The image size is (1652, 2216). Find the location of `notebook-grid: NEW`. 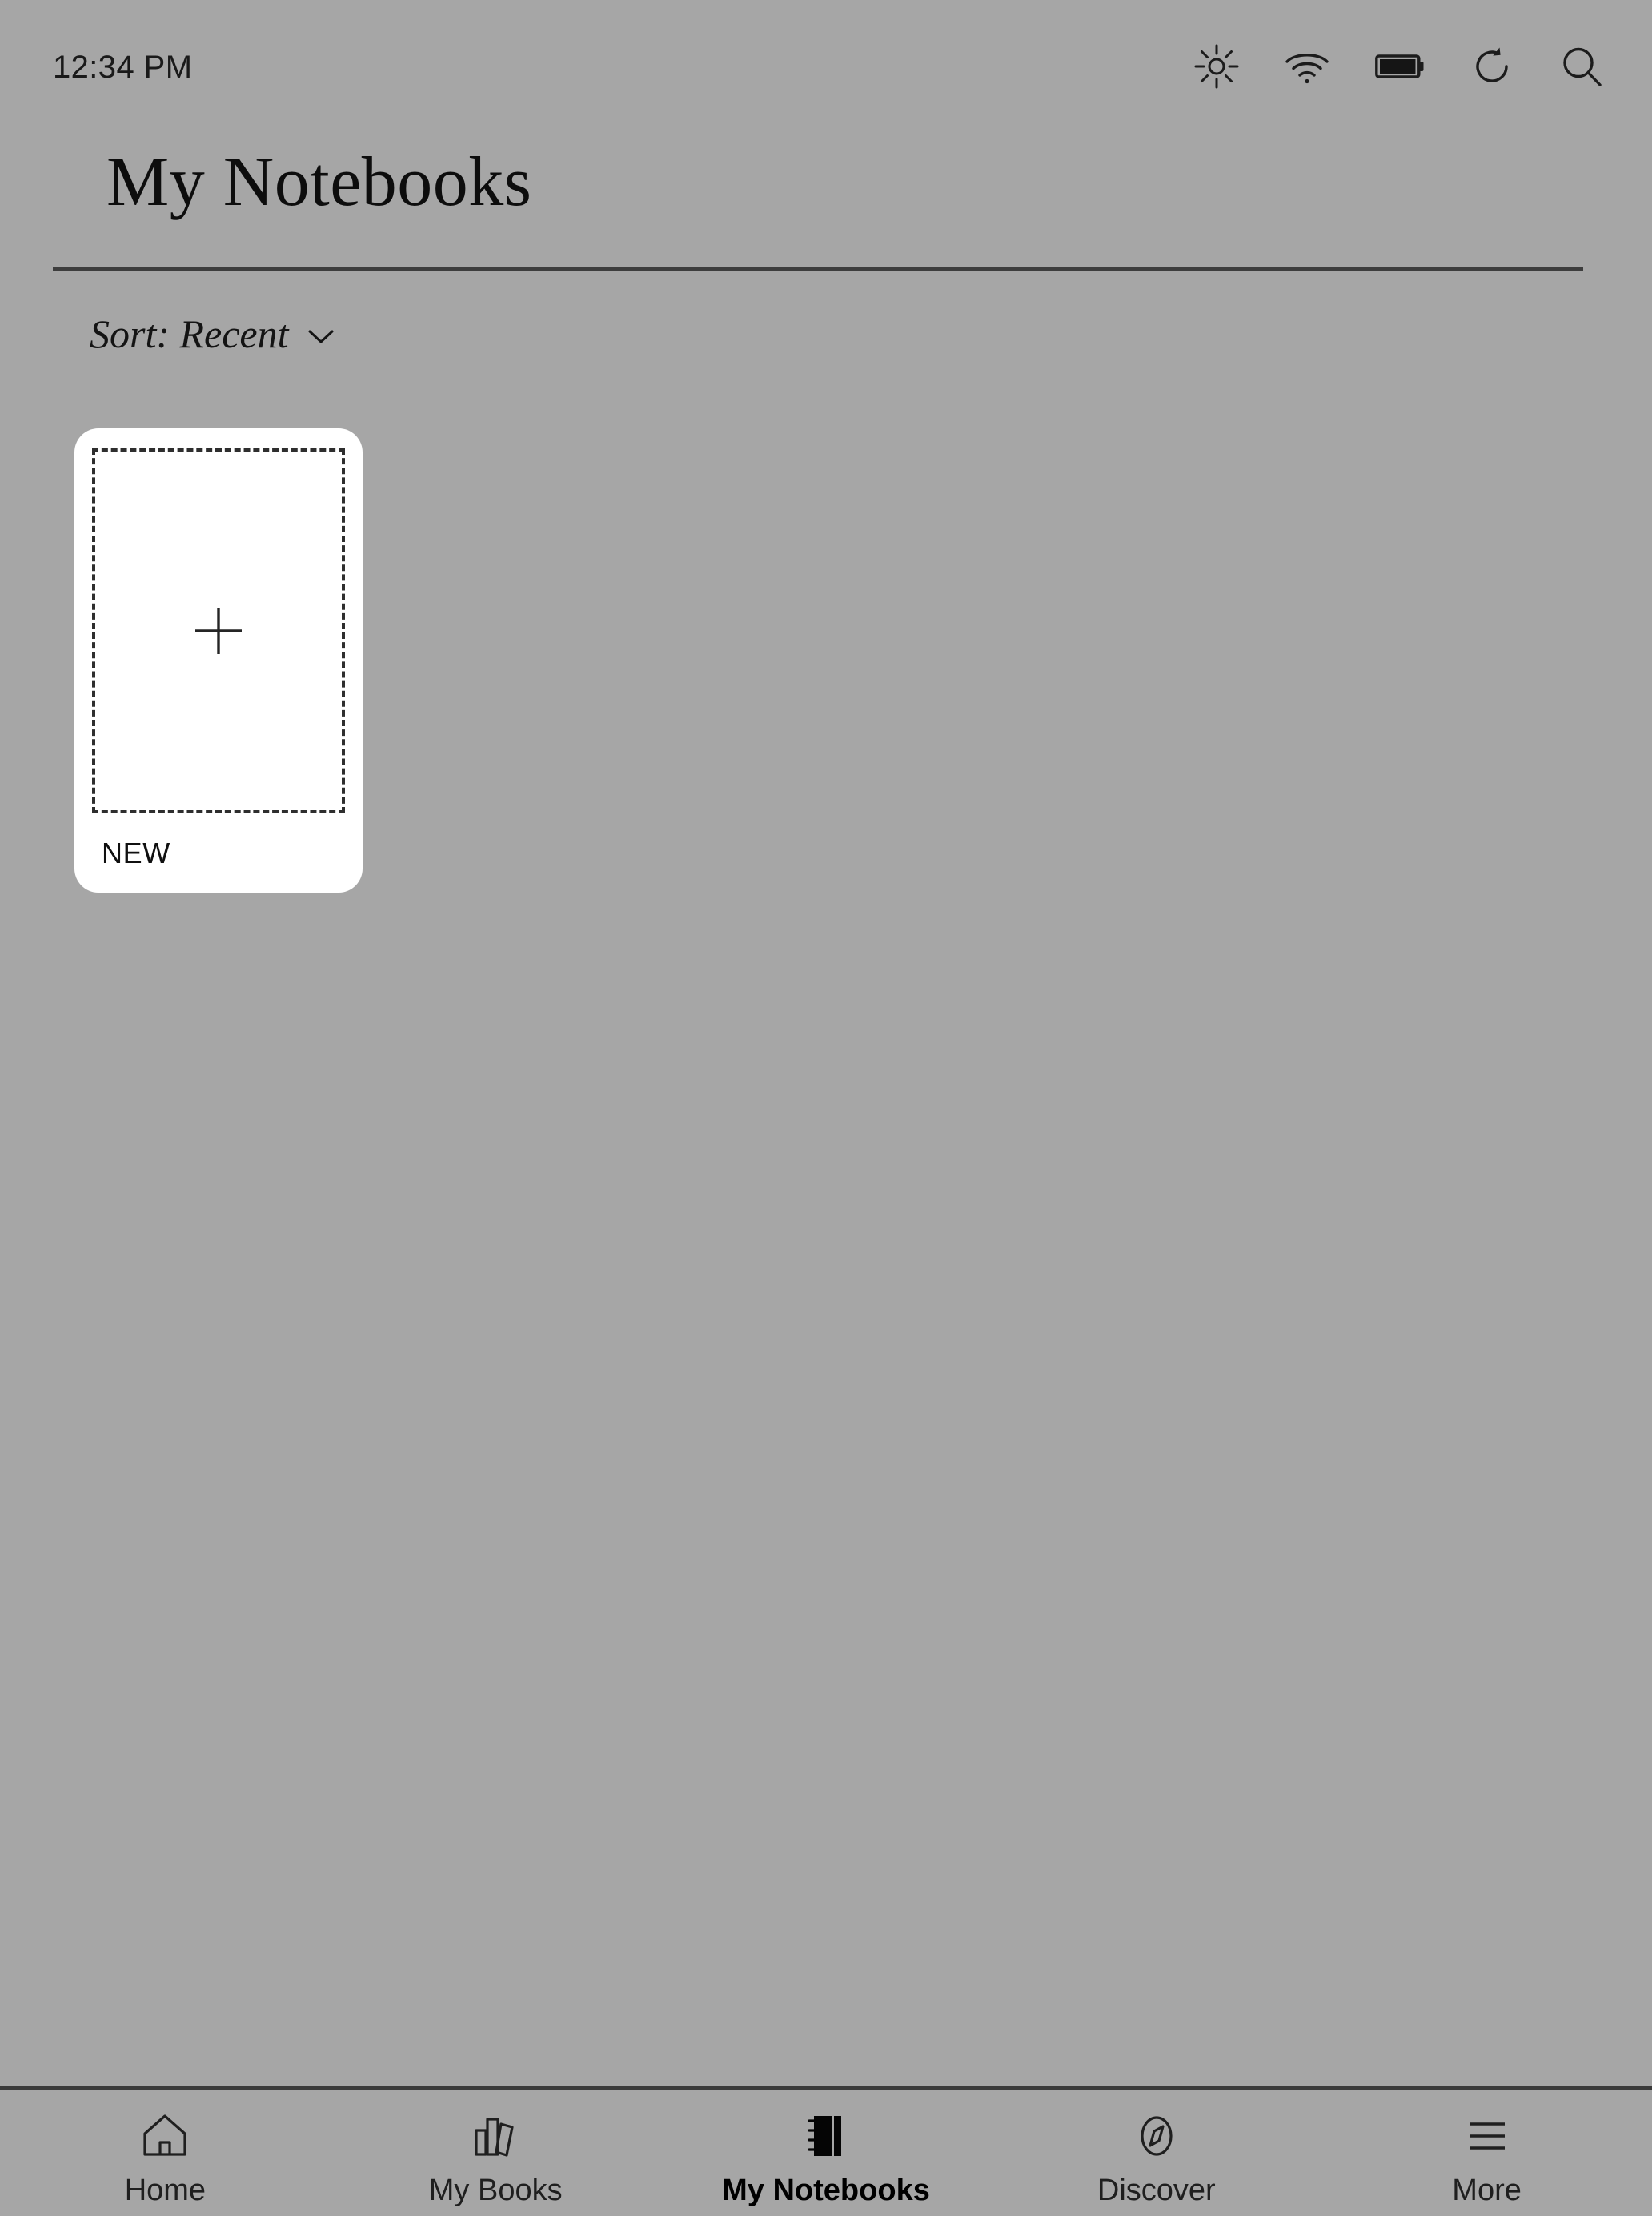

notebook-grid: NEW is located at coordinates (218, 660).